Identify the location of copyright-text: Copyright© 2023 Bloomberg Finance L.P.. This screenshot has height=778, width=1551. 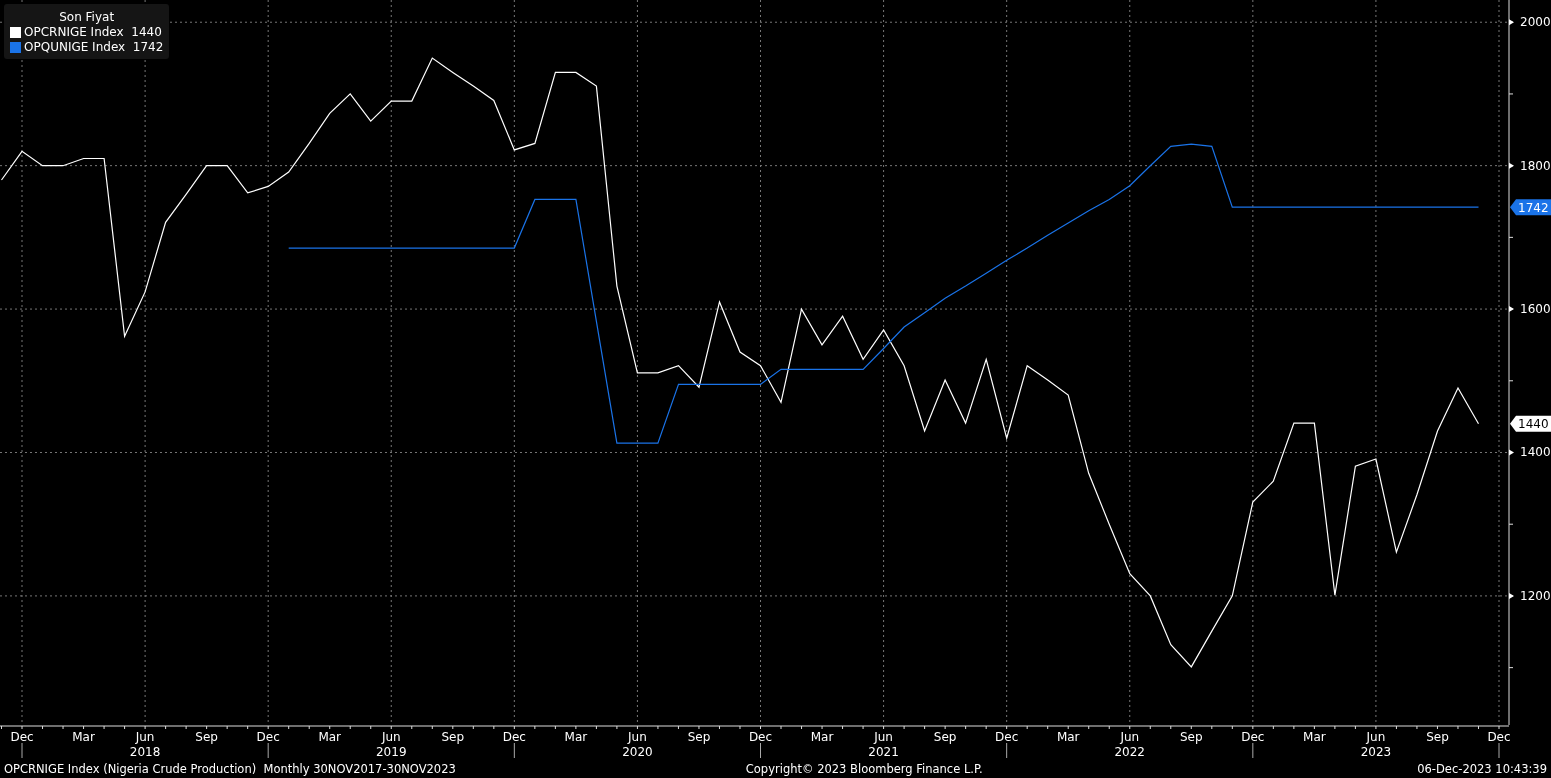
(864, 769).